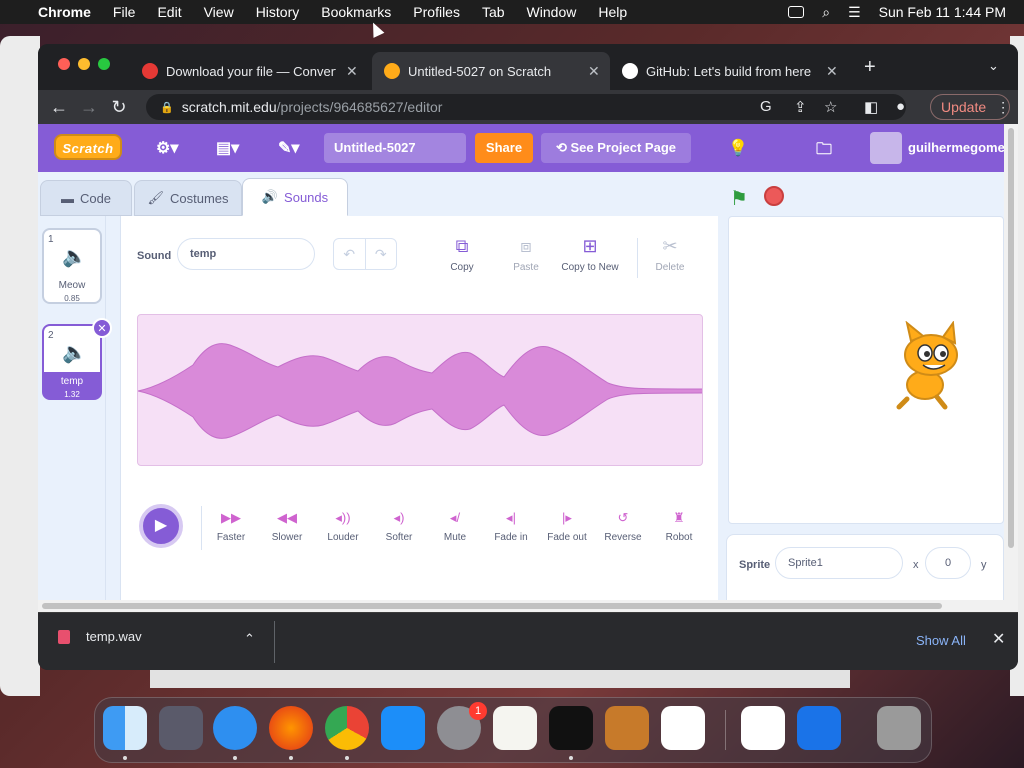 Image resolution: width=1024 pixels, height=768 pixels. I want to click on tab-github: GitHub: Let's build from here · ✕, so click(729, 71).